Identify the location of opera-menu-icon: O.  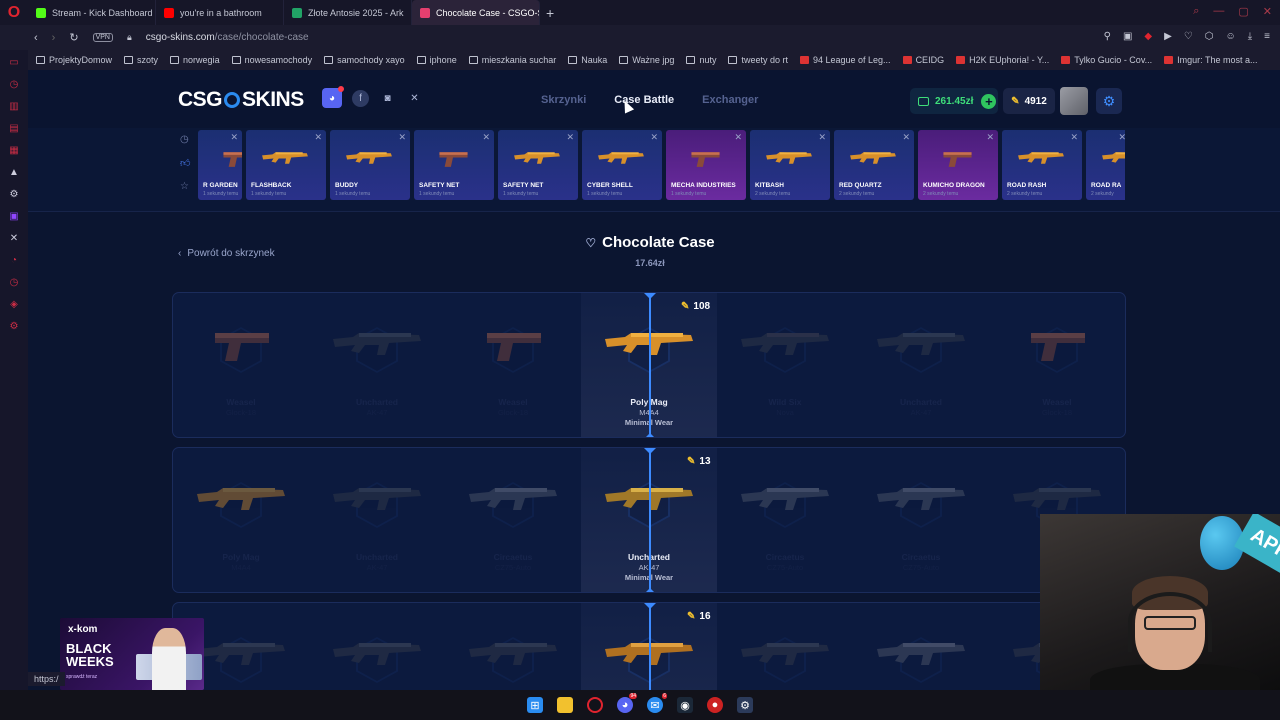
(14, 12).